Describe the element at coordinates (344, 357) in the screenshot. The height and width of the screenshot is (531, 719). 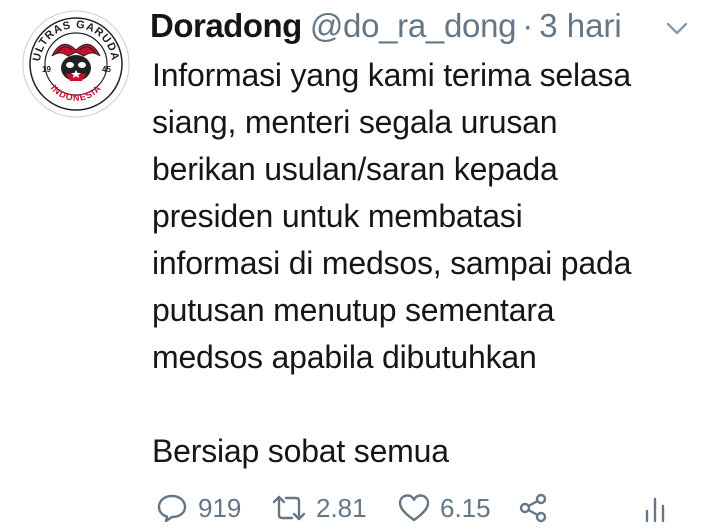
I see `tweet-text-line: medsos apabila dibutuhkan` at that location.